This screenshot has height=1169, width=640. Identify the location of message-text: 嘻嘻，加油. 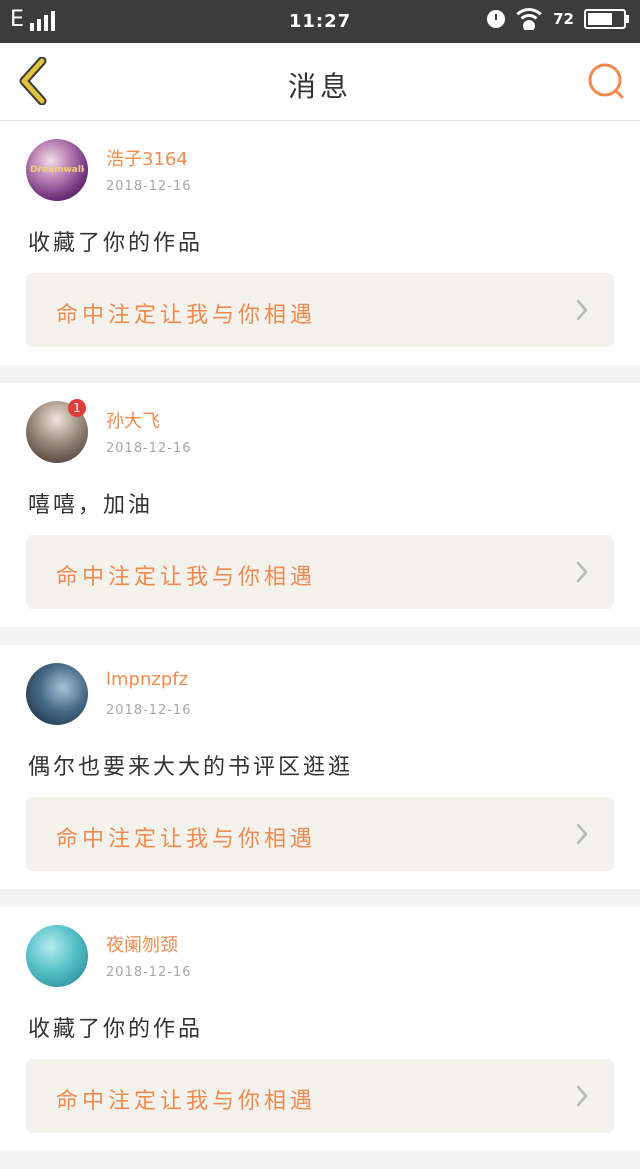
(91, 505).